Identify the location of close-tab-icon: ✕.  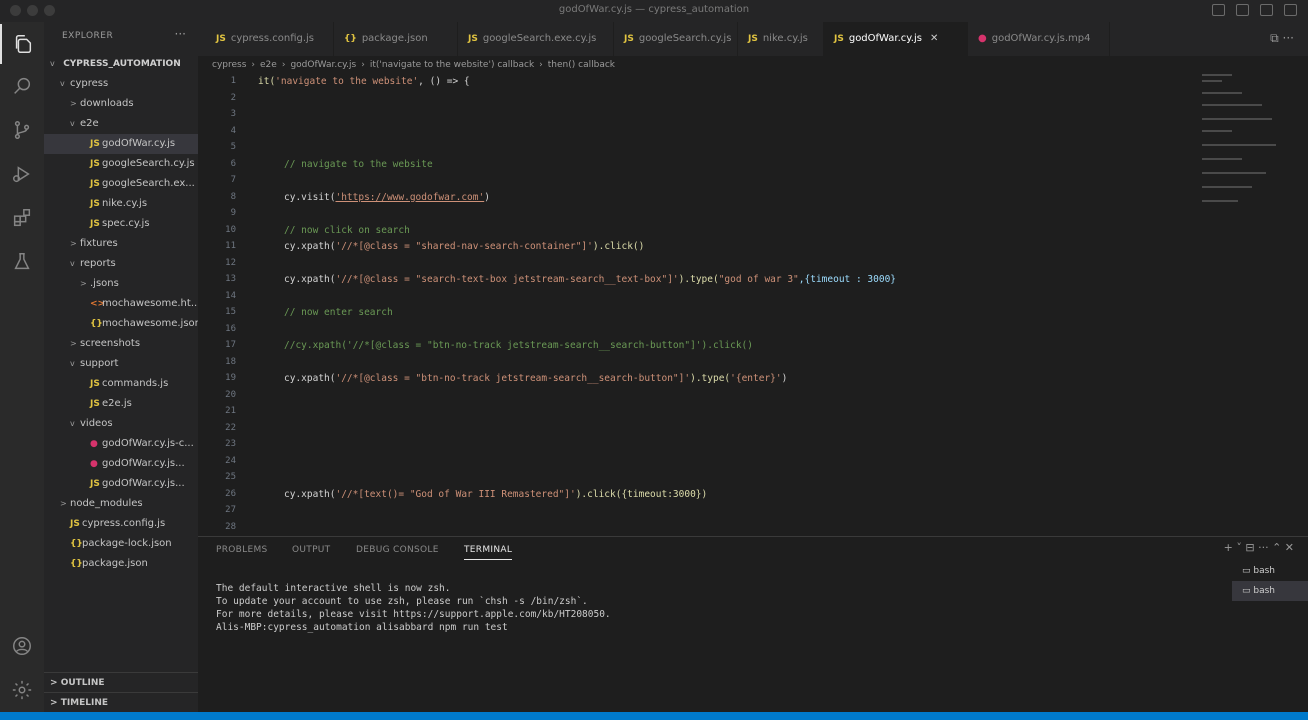
(934, 38).